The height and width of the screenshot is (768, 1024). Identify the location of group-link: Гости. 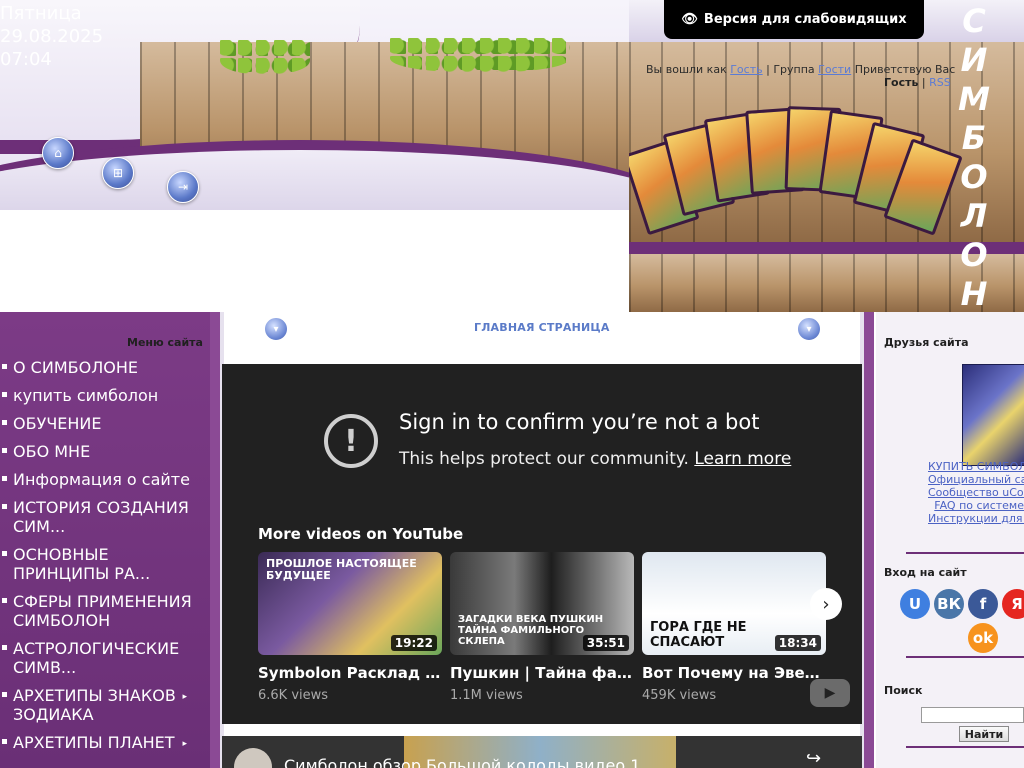
(834, 69).